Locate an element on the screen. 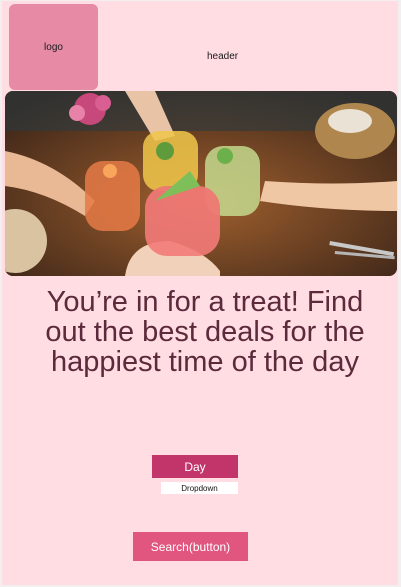 The height and width of the screenshot is (587, 401). logo: logo is located at coordinates (53, 47).